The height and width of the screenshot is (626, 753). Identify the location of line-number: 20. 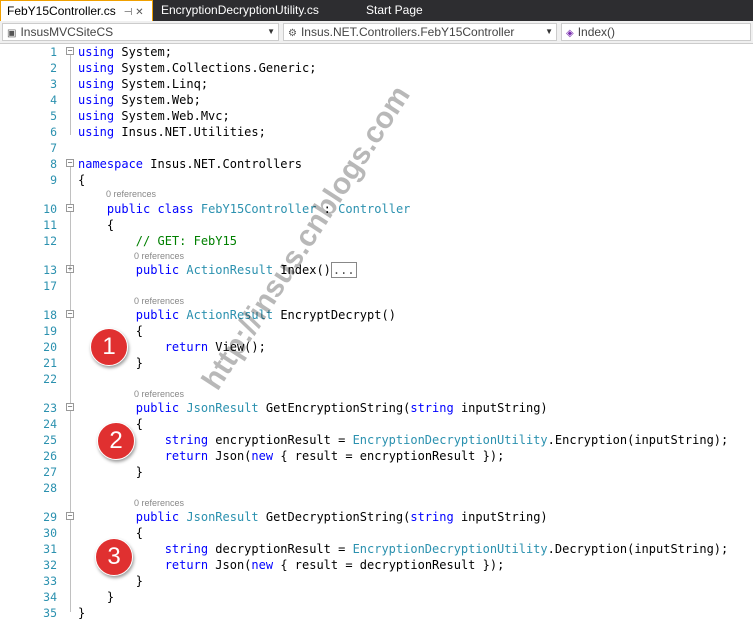
(50, 347).